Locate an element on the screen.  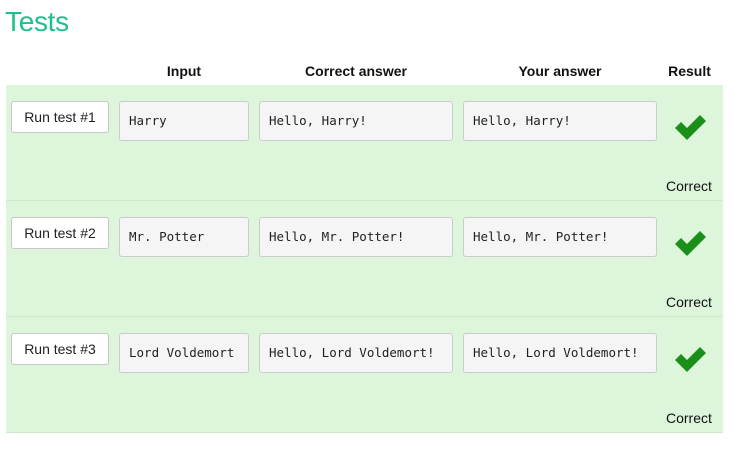
column-header-correct-answer: Correct answer is located at coordinates (356, 71).